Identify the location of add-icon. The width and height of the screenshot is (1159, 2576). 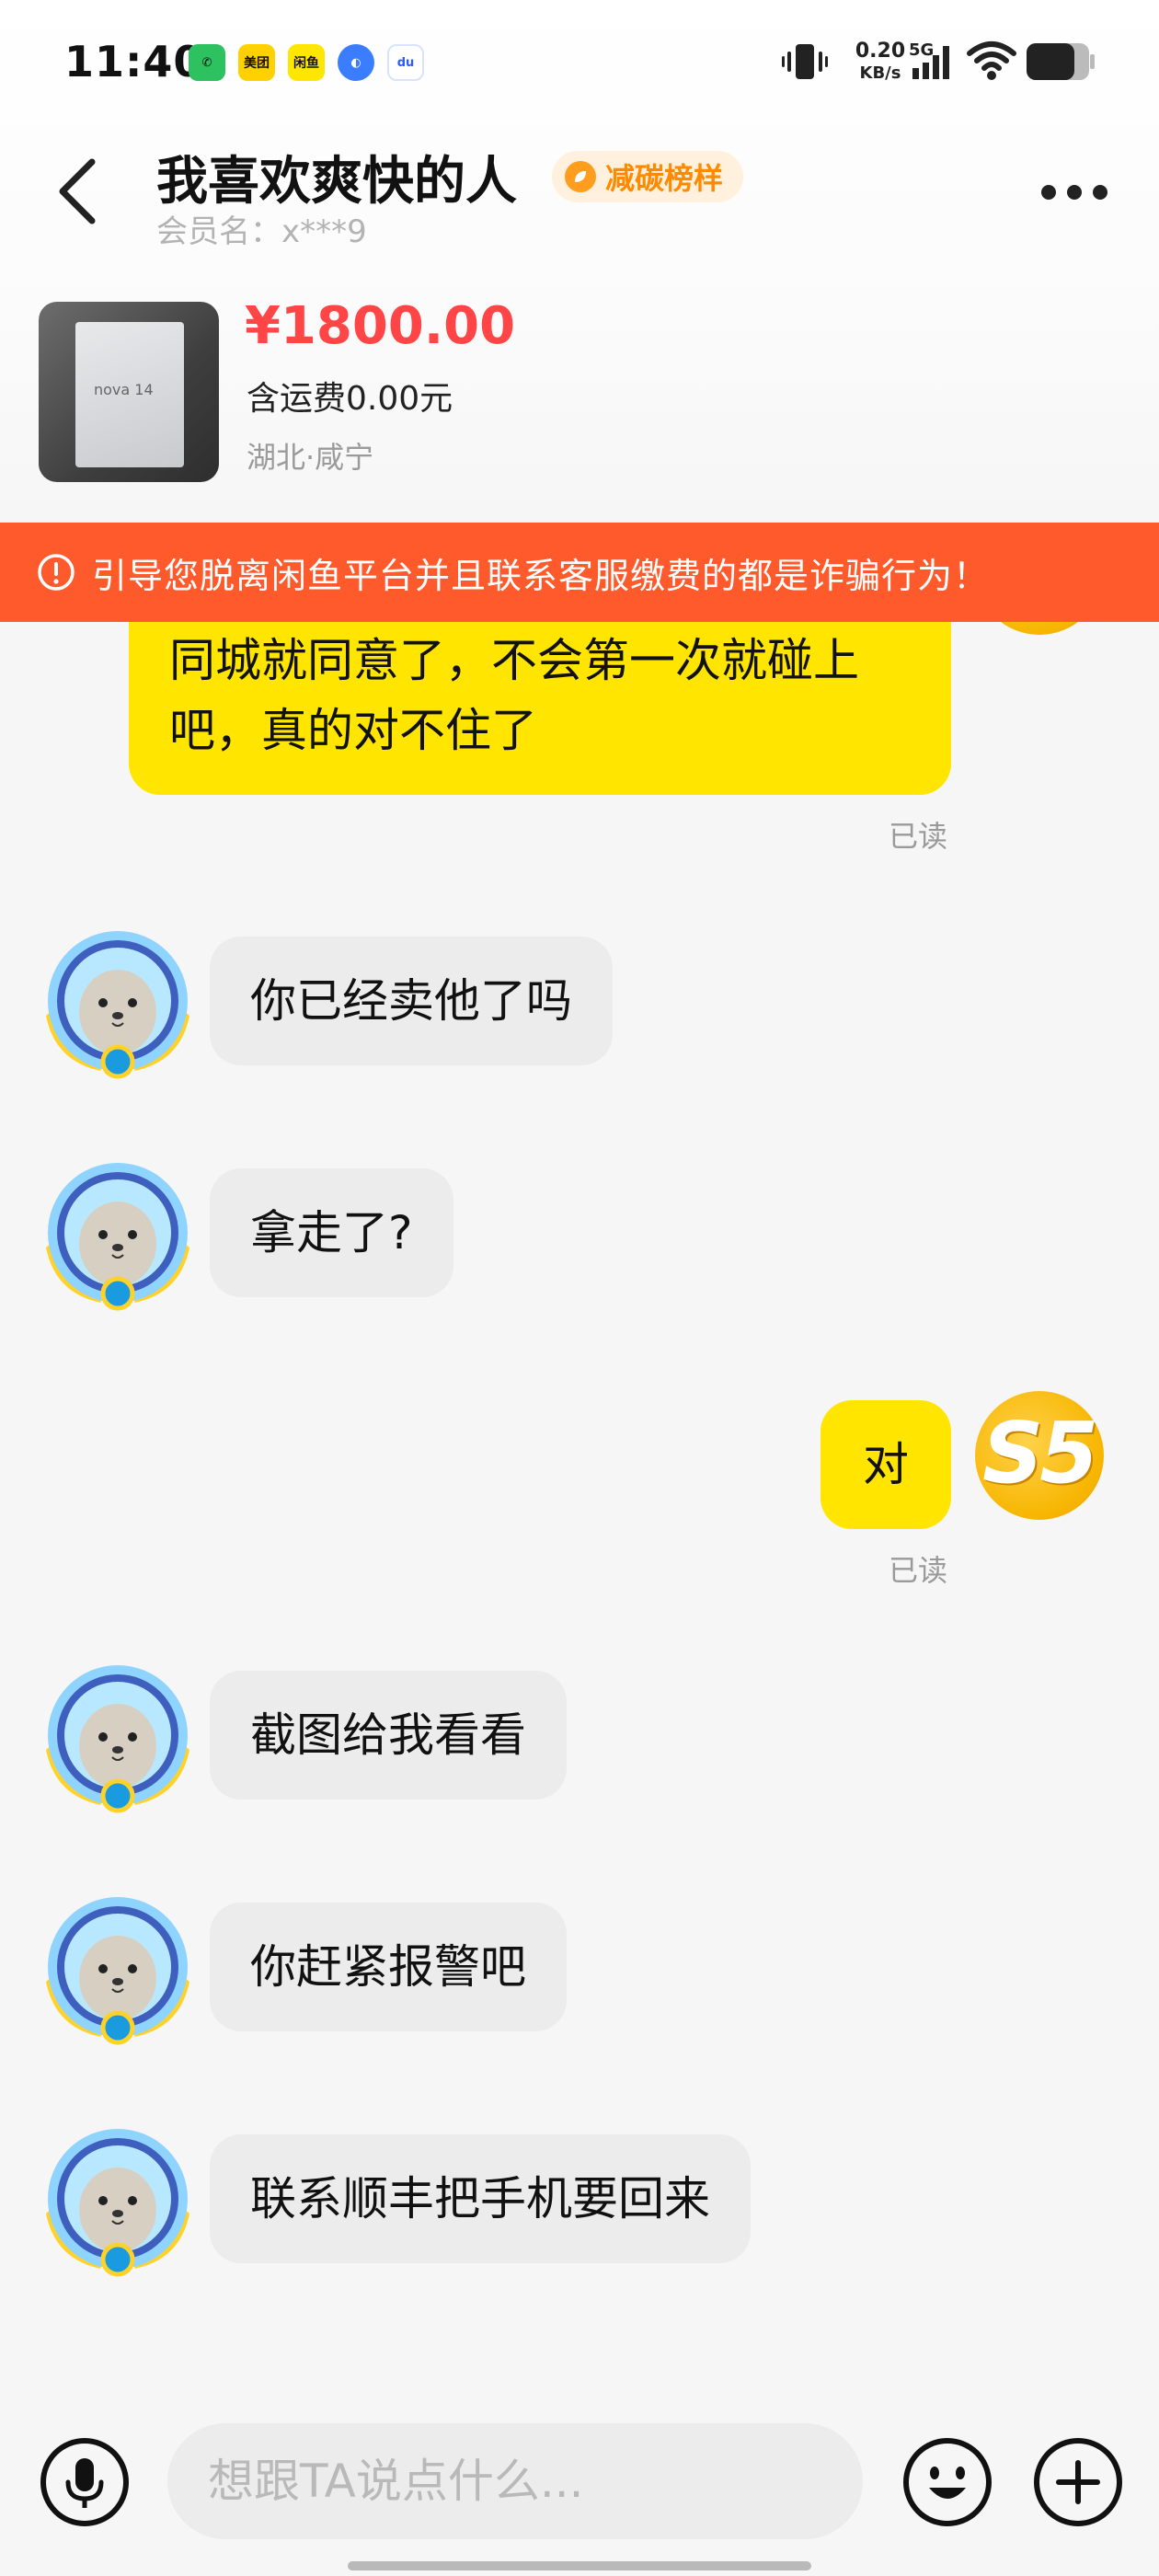
(1078, 2482).